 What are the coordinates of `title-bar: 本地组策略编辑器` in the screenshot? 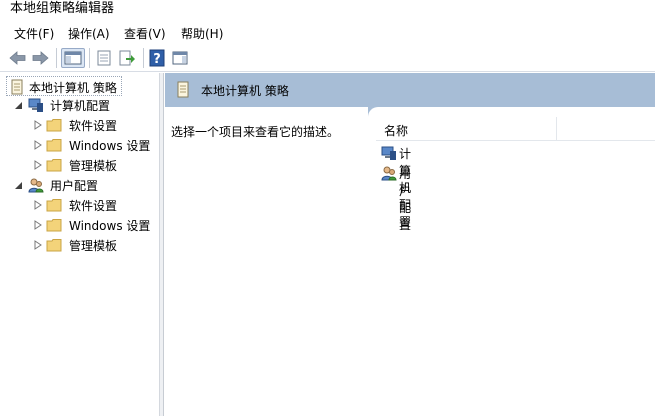 It's located at (327, 10).